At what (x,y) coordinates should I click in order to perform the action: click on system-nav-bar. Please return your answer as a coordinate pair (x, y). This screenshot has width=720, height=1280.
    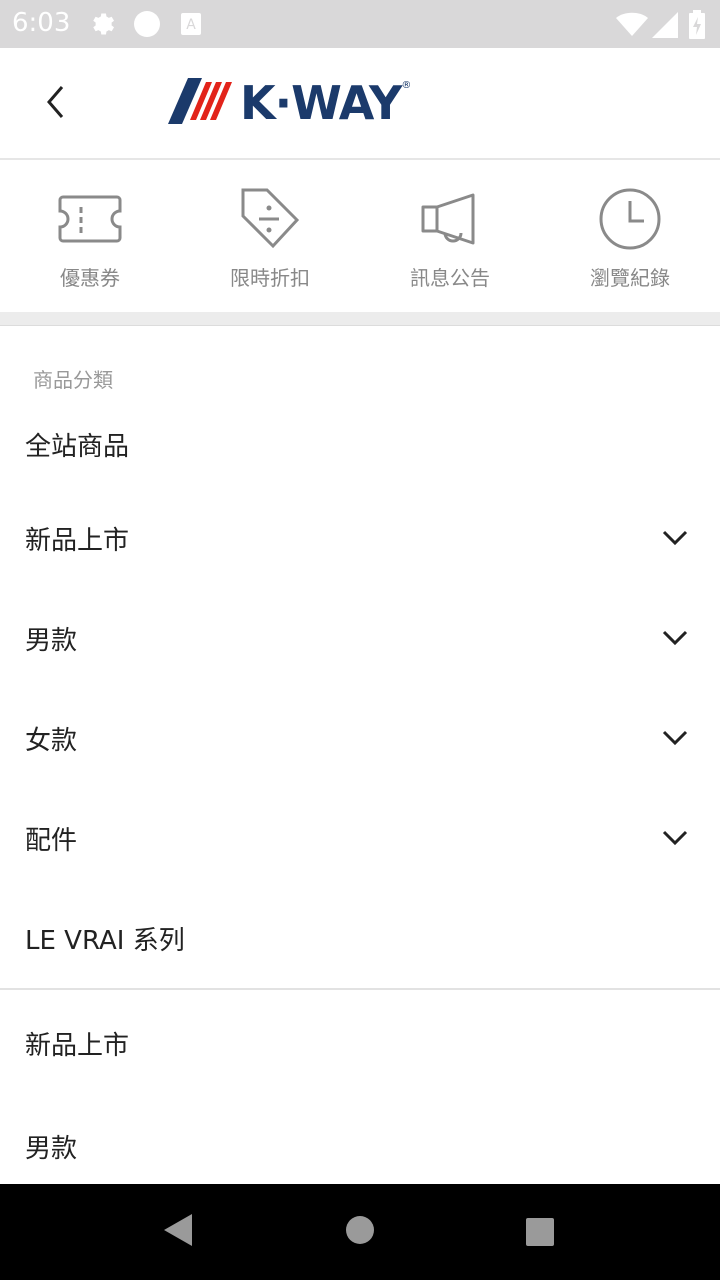
    Looking at the image, I should click on (360, 1232).